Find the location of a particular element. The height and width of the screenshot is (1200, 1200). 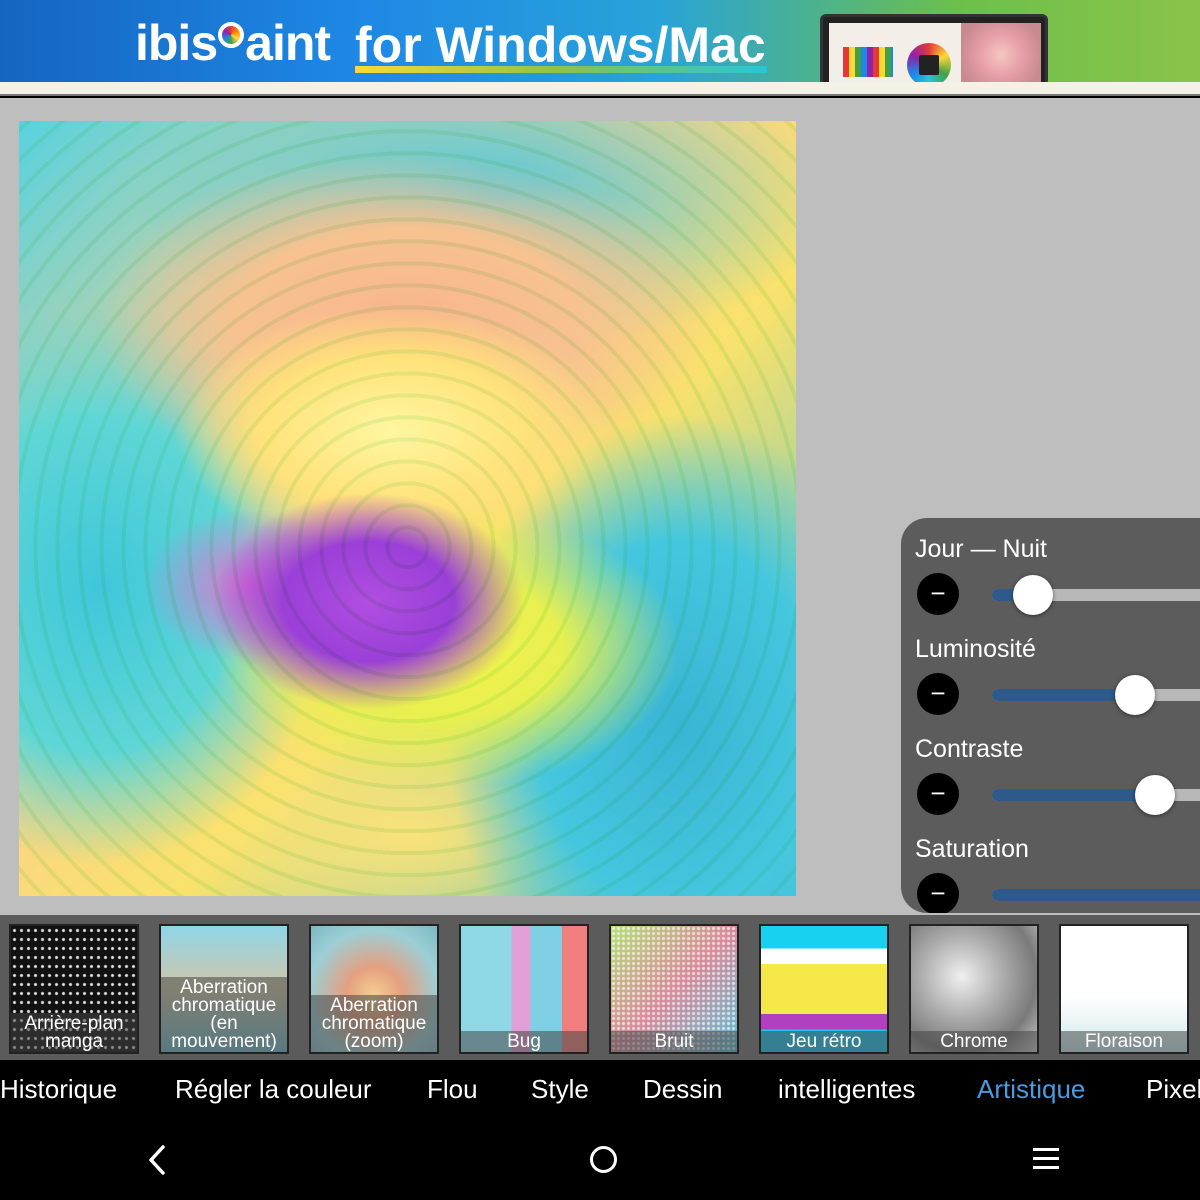

filter-label: Jeu rétro is located at coordinates (824, 1041).